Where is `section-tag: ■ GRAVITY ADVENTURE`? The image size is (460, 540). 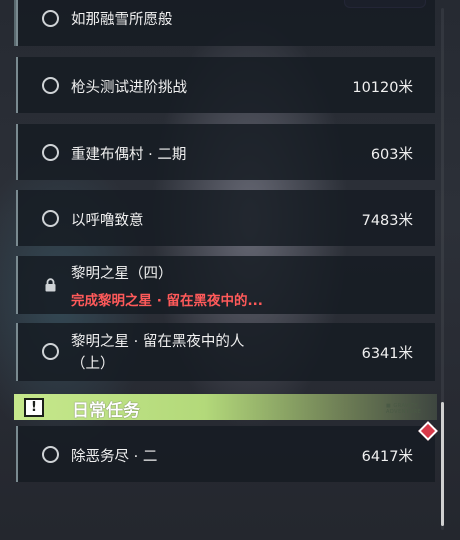
section-tag: ■ GRAVITY ADVENTURE is located at coordinates (404, 409).